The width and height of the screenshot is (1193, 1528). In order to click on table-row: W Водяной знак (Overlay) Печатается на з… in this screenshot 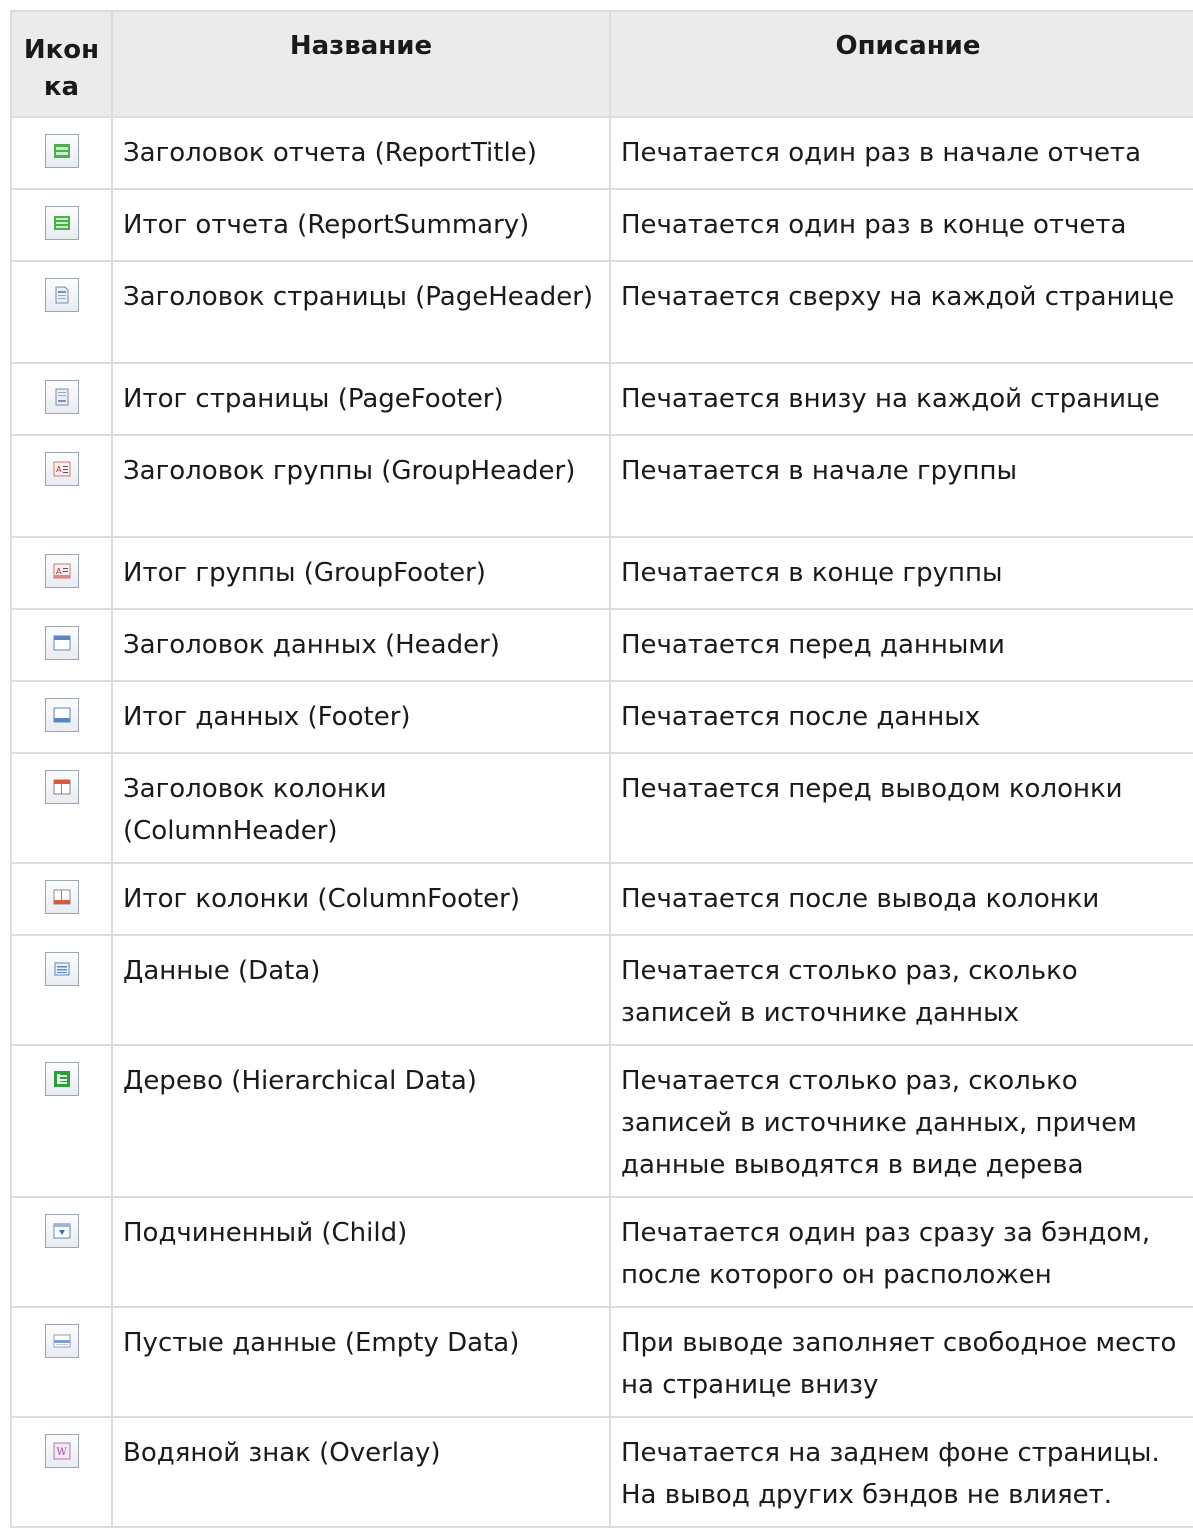, I will do `click(601, 1472)`.